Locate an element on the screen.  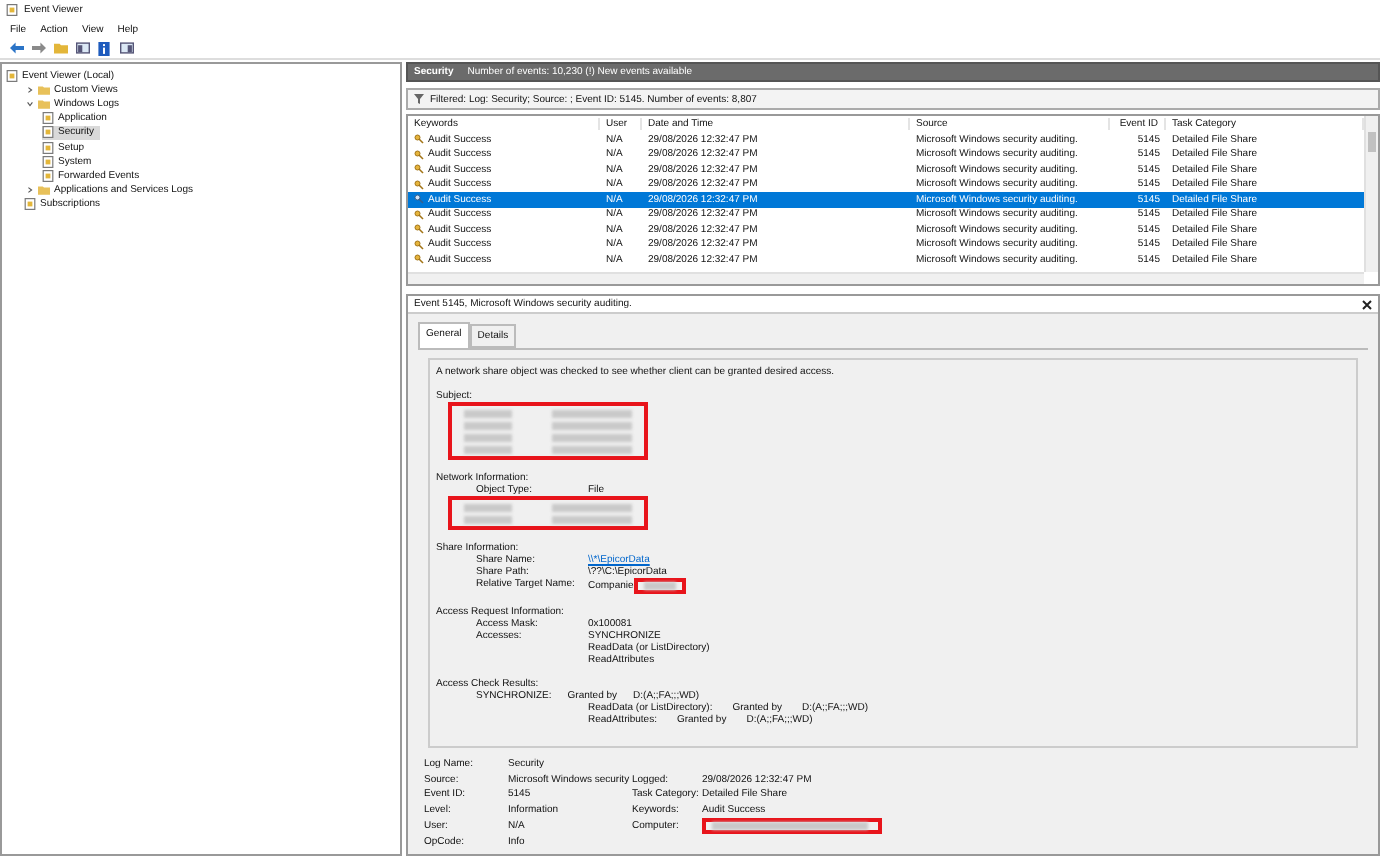
magnifier-icon is located at coordinates (419, 199).